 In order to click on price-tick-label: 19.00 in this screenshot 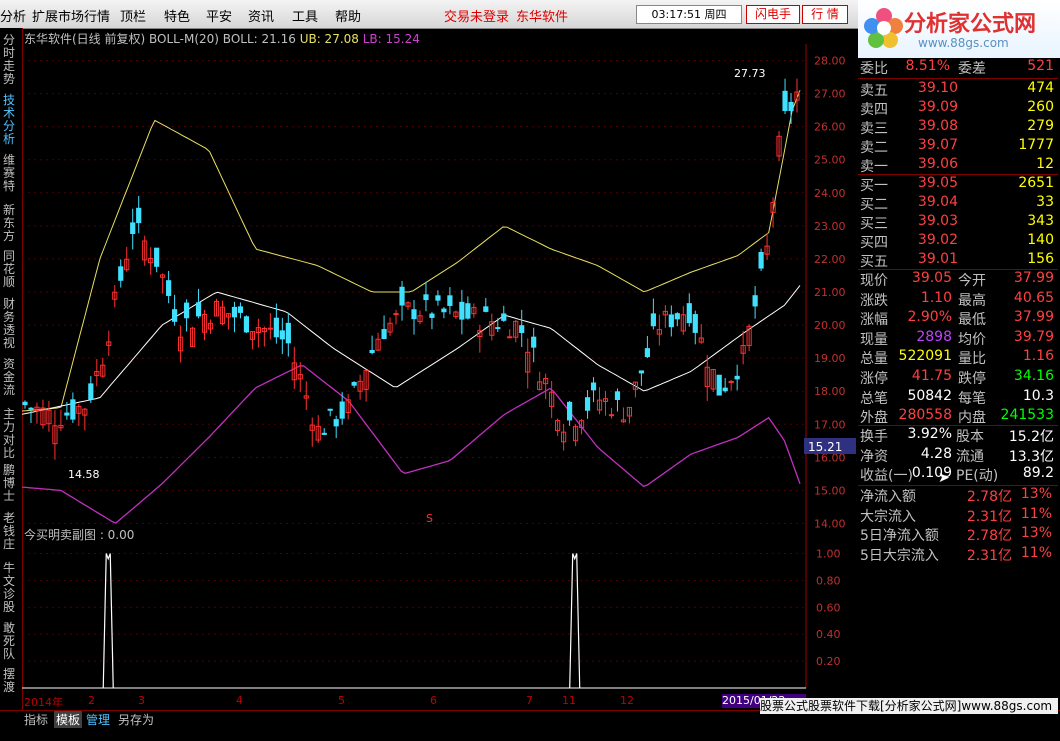, I will do `click(830, 358)`.